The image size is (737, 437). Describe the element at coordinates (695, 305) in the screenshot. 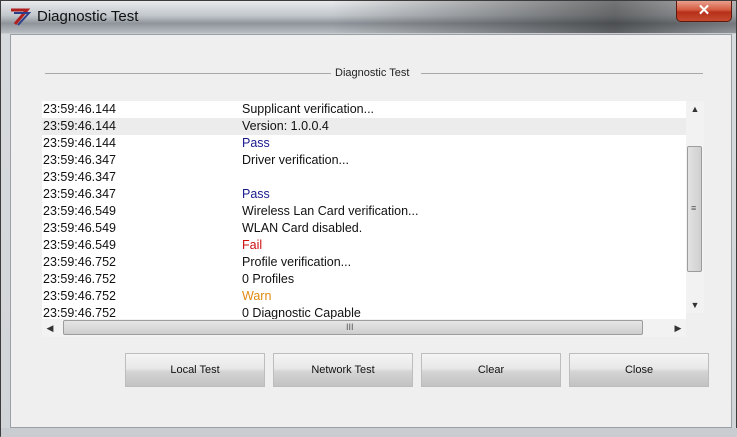

I see `scroll-down-icon: ▼` at that location.